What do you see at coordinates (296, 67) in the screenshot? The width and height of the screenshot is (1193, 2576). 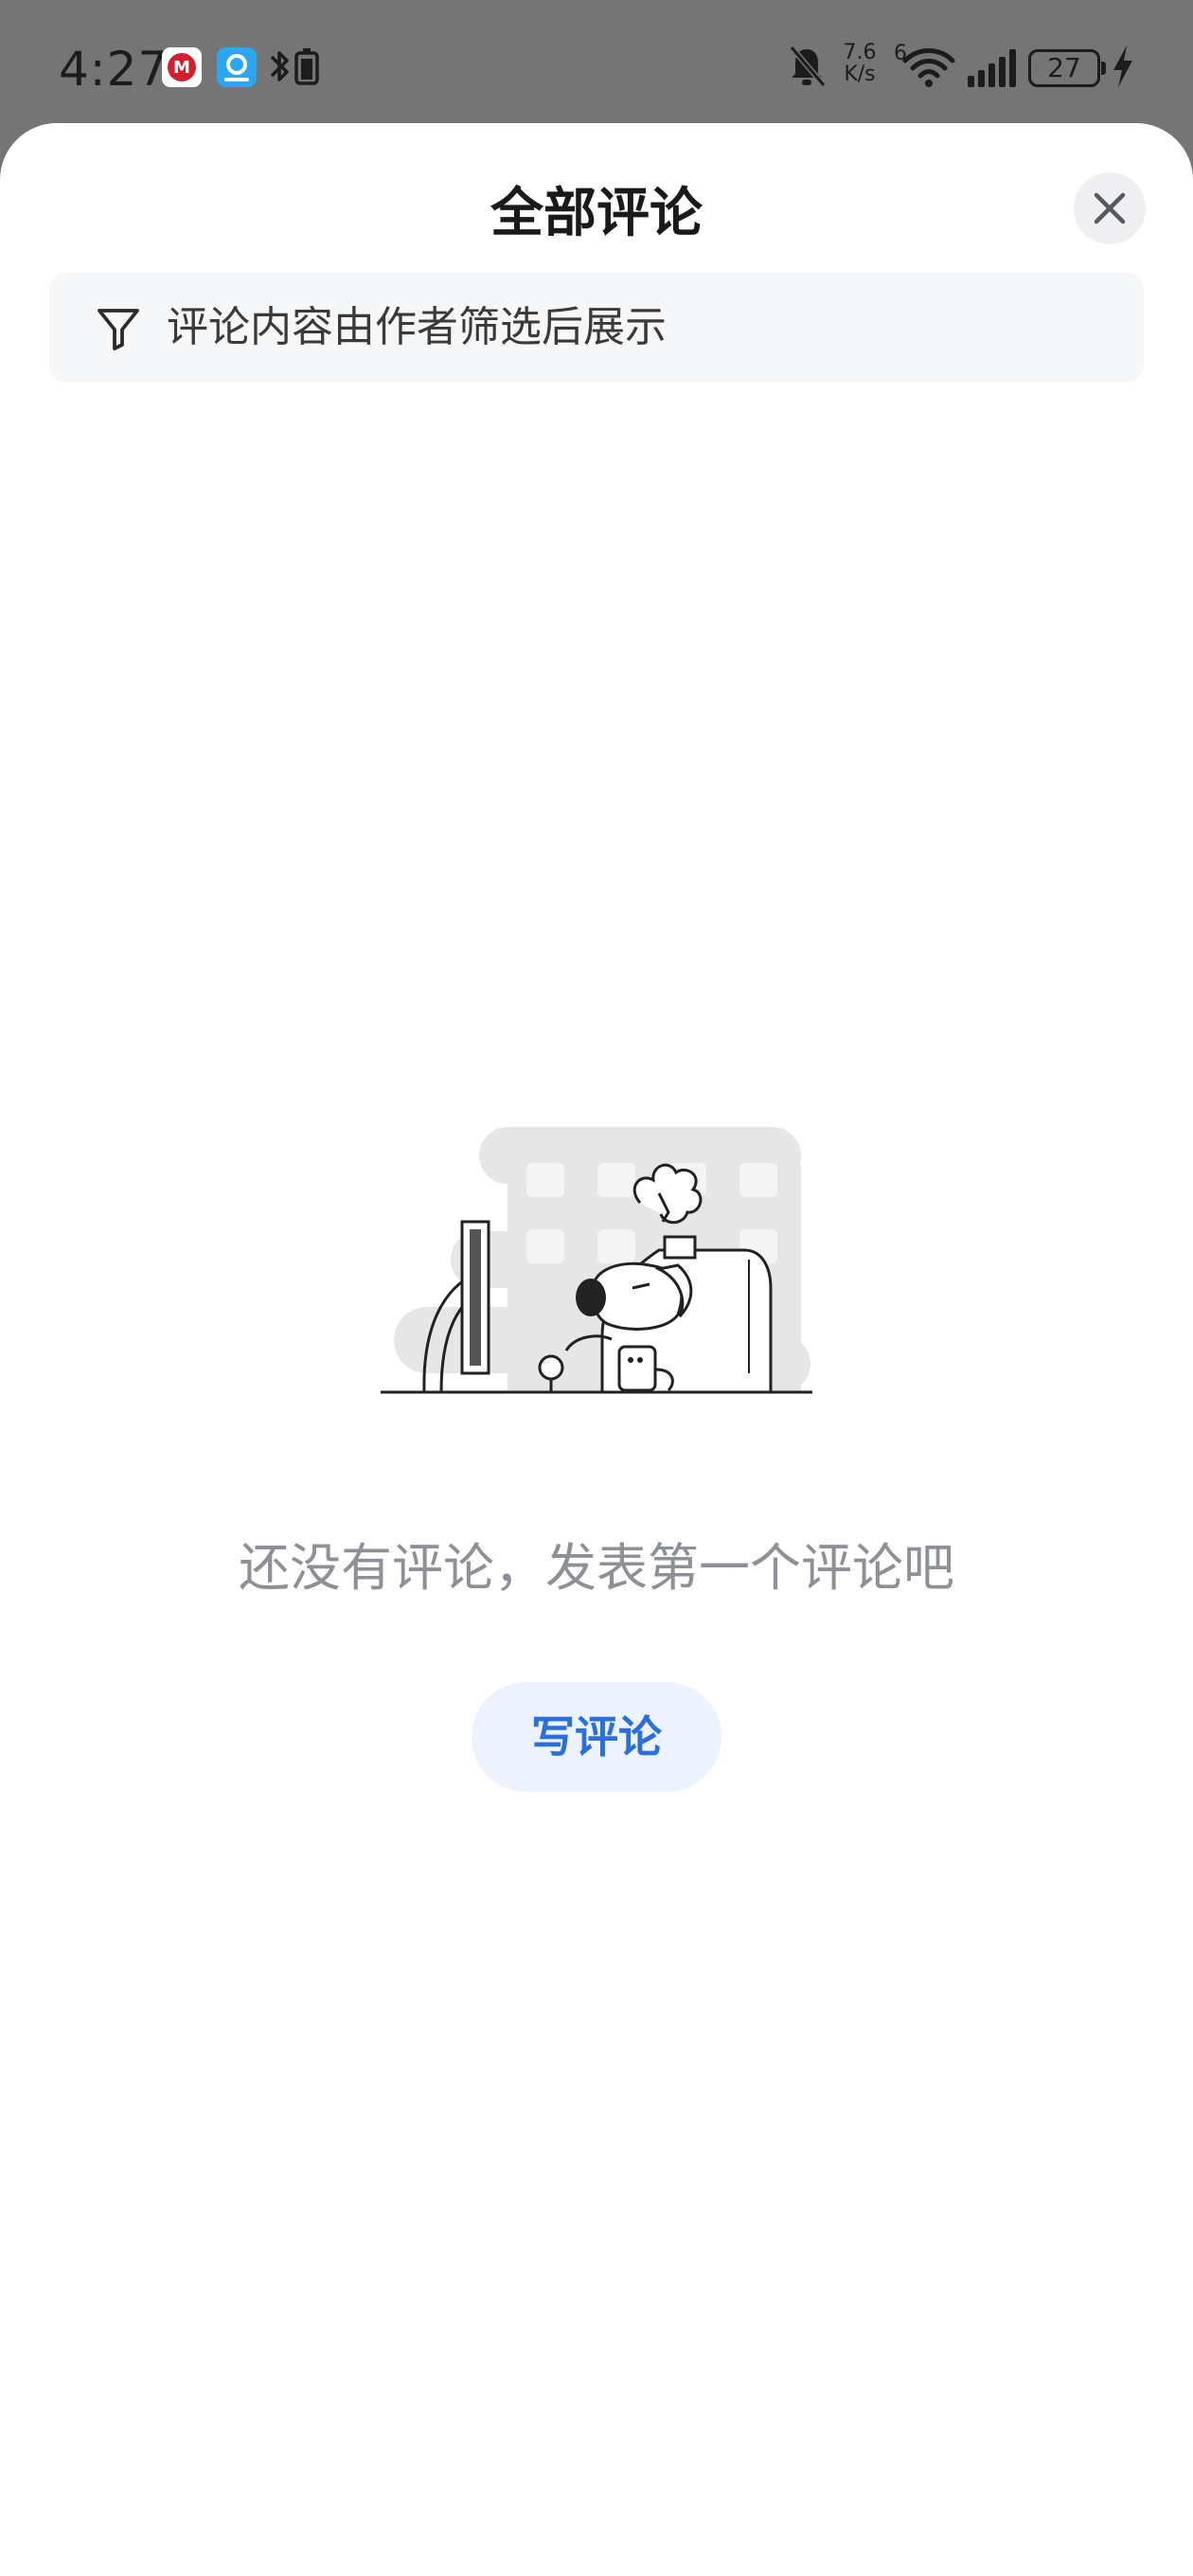 I see `bluetooth-icon` at bounding box center [296, 67].